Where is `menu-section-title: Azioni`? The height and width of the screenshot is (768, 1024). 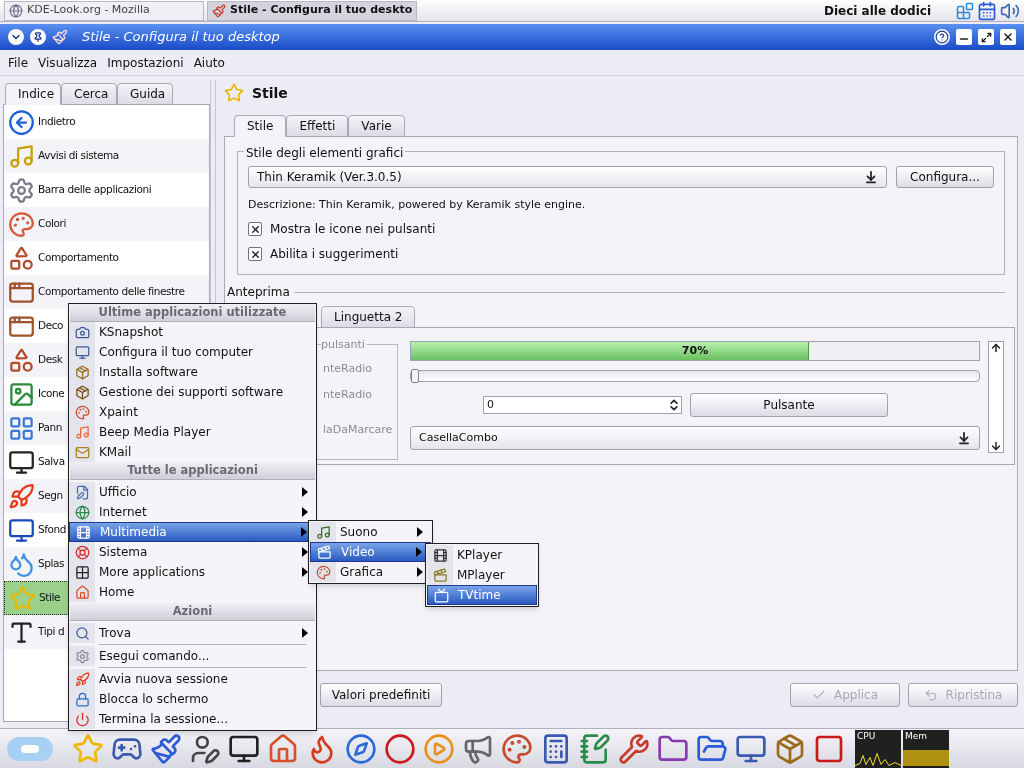
menu-section-title: Azioni is located at coordinates (192, 612).